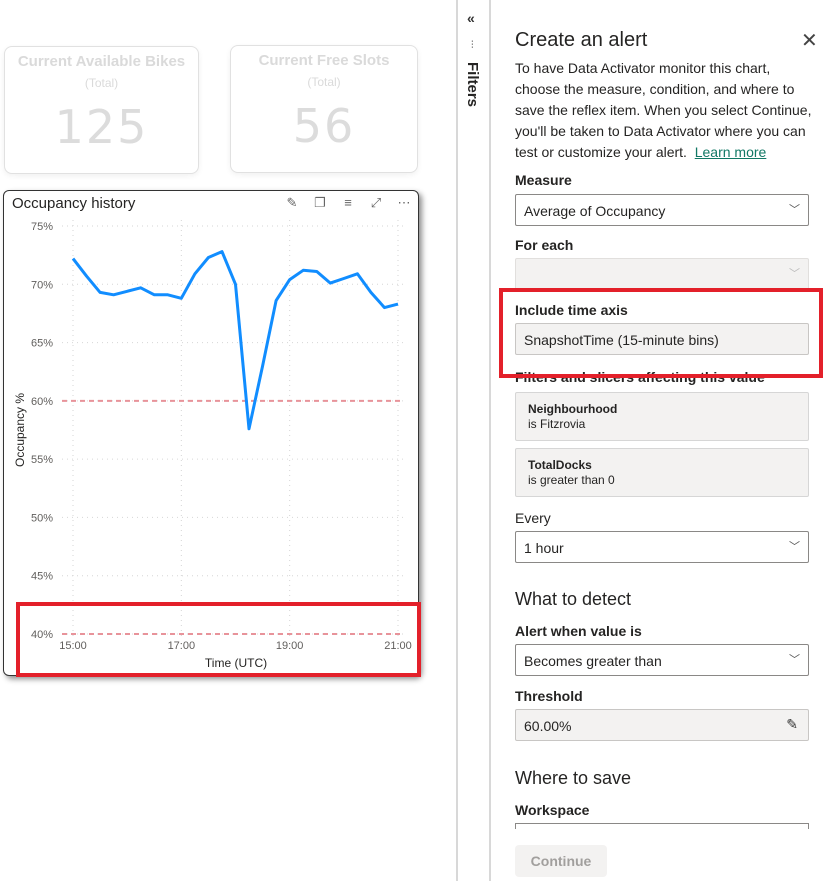 Image resolution: width=827 pixels, height=881 pixels. What do you see at coordinates (218, 639) in the screenshot?
I see `highlight-box-x-axis` at bounding box center [218, 639].